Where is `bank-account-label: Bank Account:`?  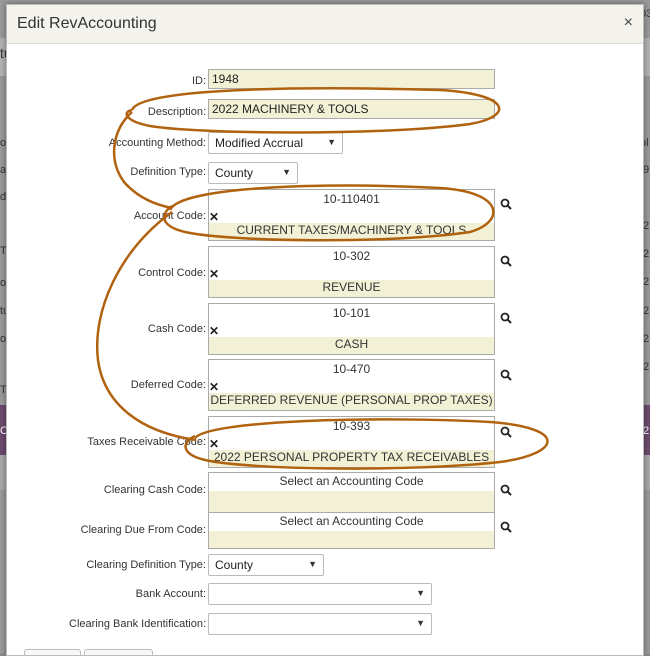
bank-account-label: Bank Account: is located at coordinates (170, 594).